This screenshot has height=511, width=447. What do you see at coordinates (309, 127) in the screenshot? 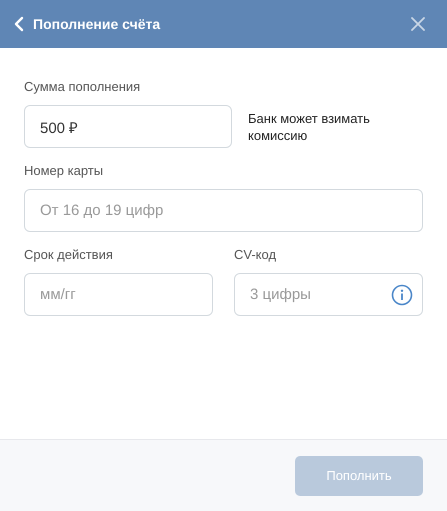
I see `note-text: Банк может взимать комиссию` at bounding box center [309, 127].